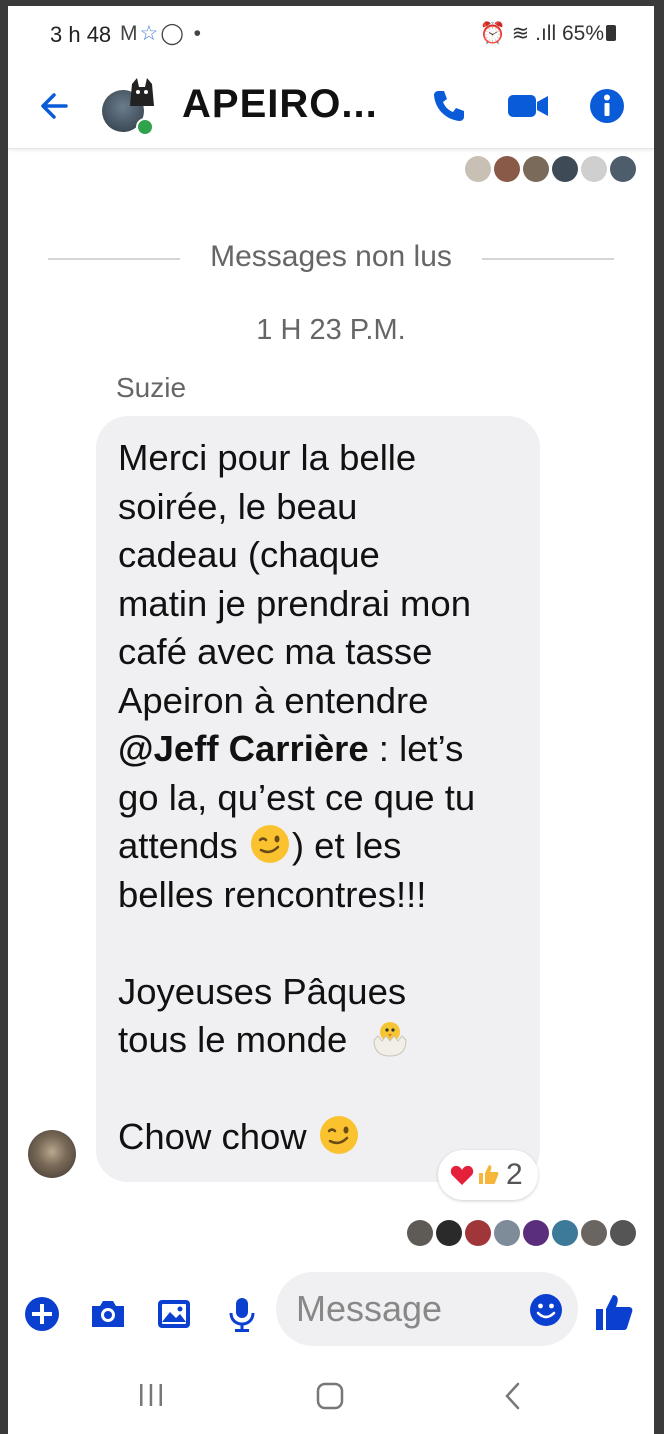 This screenshot has width=664, height=1434. What do you see at coordinates (449, 106) in the screenshot?
I see `phone-icon` at bounding box center [449, 106].